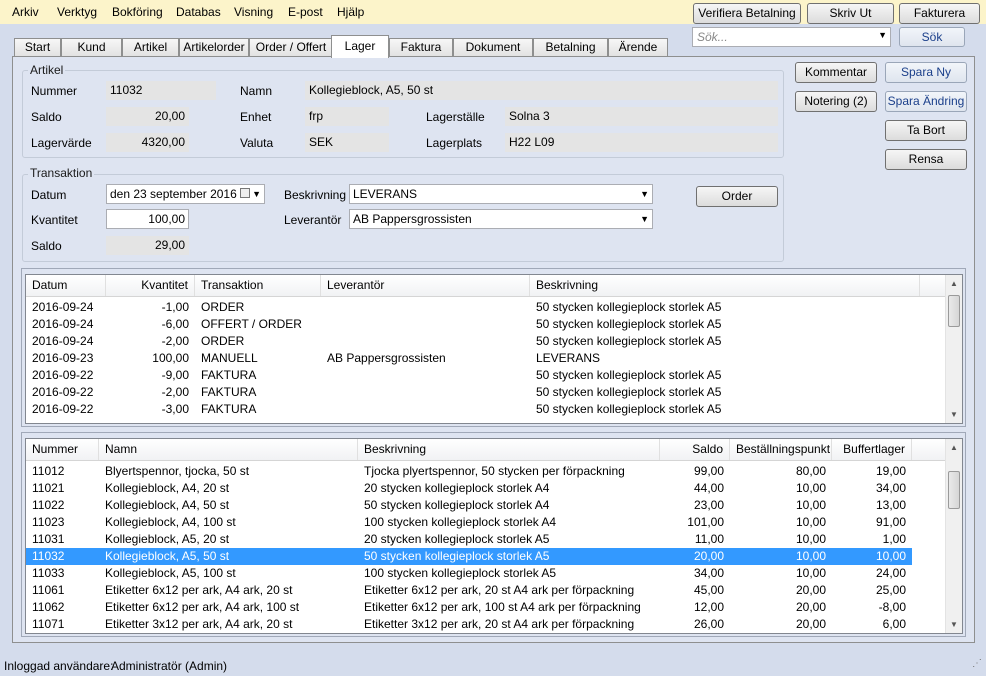  I want to click on table-cell-transaktion: FAKTURA, so click(229, 409).